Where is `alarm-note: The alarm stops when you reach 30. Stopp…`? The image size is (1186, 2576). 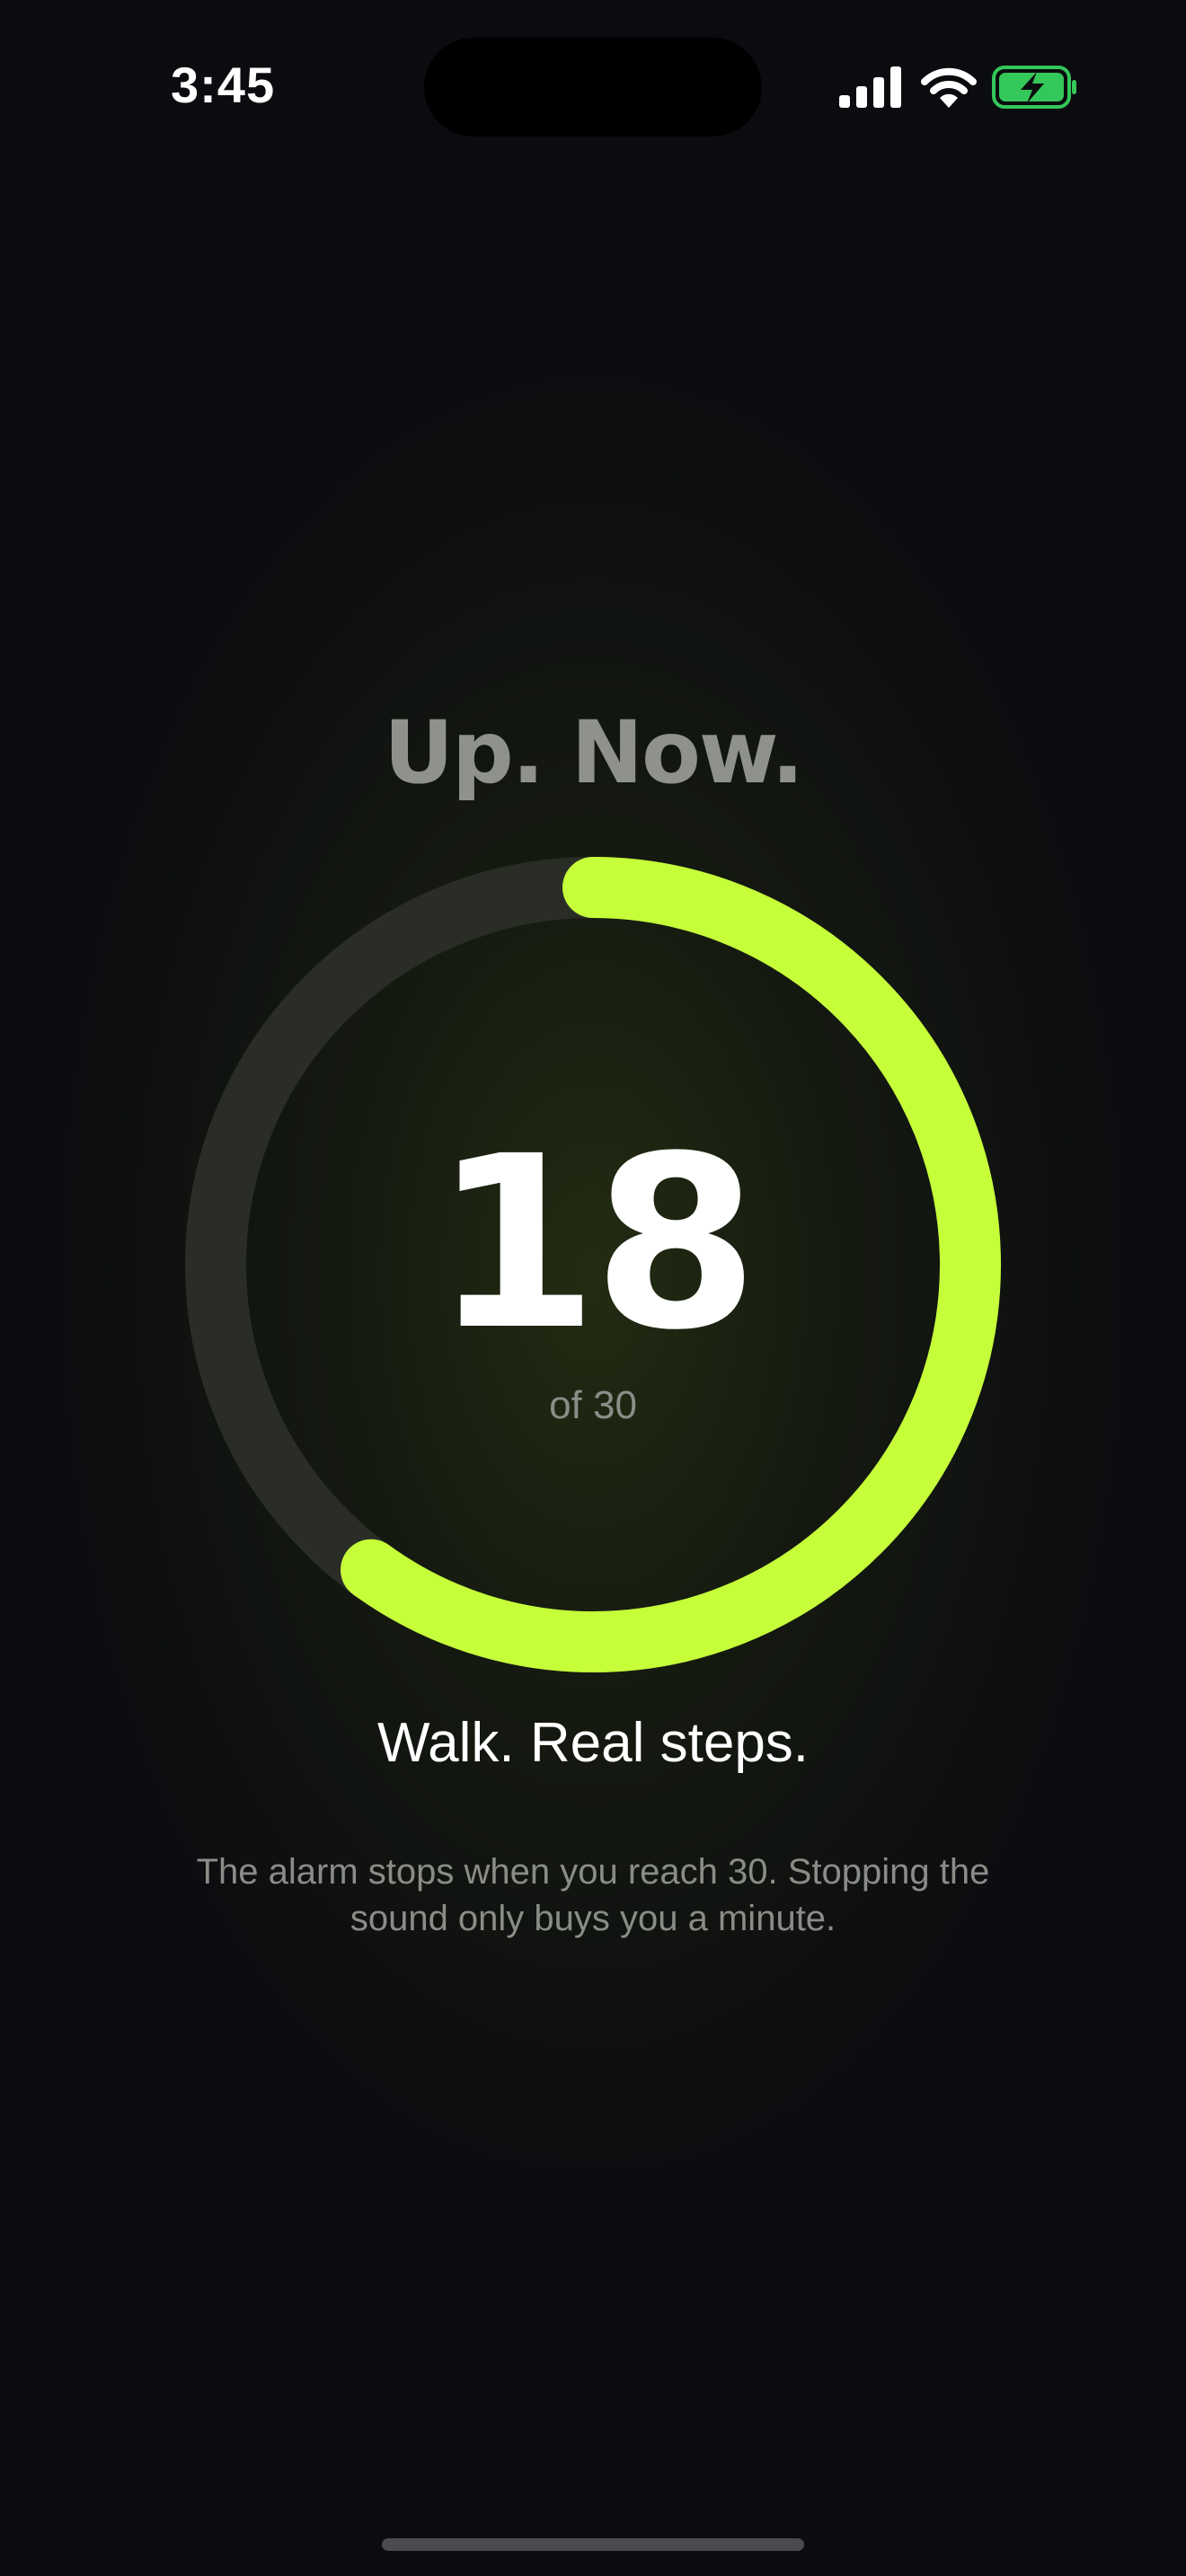 alarm-note: The alarm stops when you reach 30. Stopp… is located at coordinates (593, 1895).